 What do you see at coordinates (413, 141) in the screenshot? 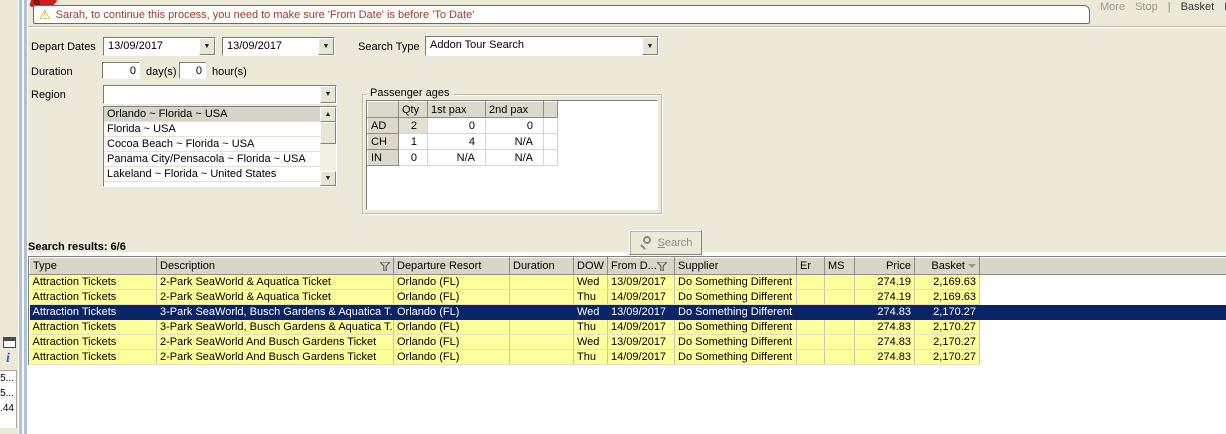
I see `pax-cell-qty: 1` at bounding box center [413, 141].